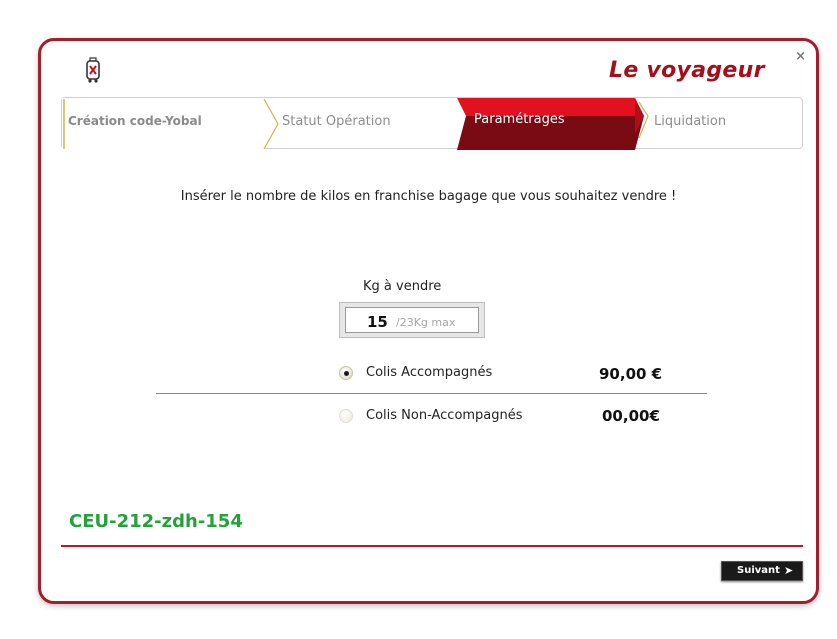  Describe the element at coordinates (444, 415) in the screenshot. I see `option-unaccompanied-label: Colis Non-Accompagnés` at that location.